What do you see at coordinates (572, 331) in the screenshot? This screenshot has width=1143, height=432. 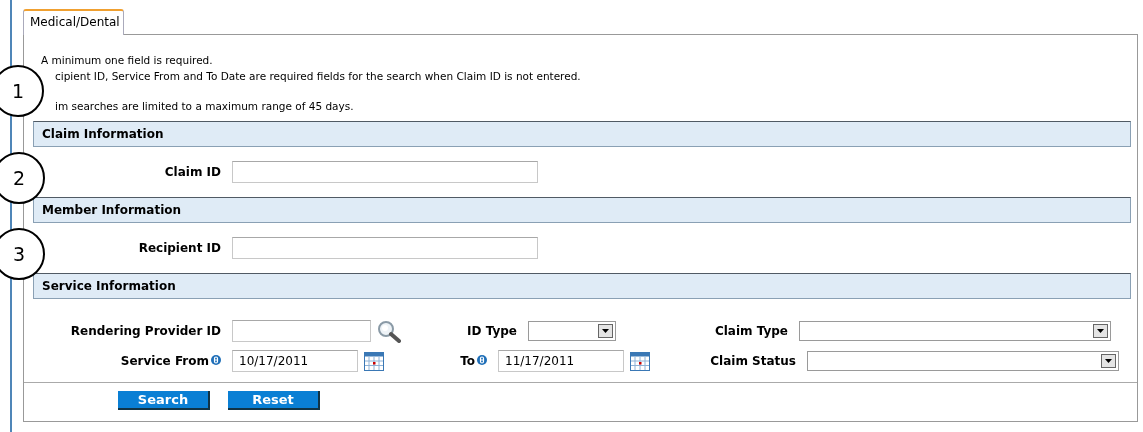 I see `dropdown` at bounding box center [572, 331].